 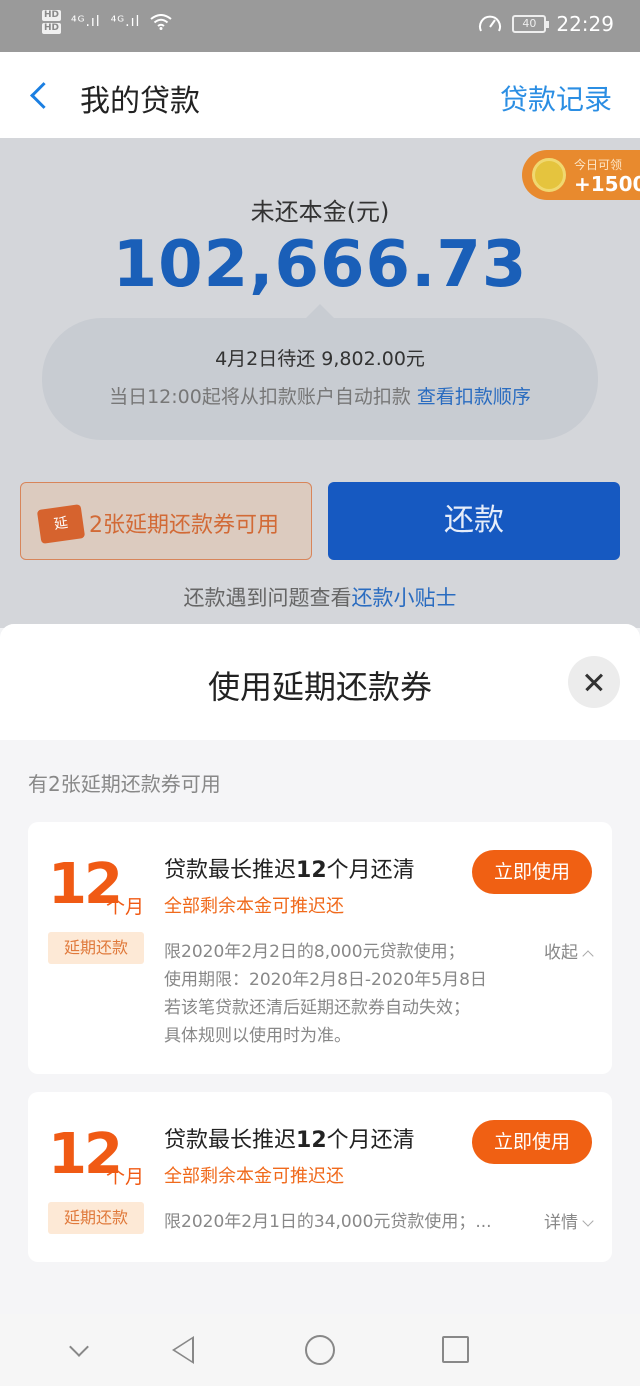 I want to click on coupon-available-label: 2张延期还款券可用, so click(x=184, y=525).